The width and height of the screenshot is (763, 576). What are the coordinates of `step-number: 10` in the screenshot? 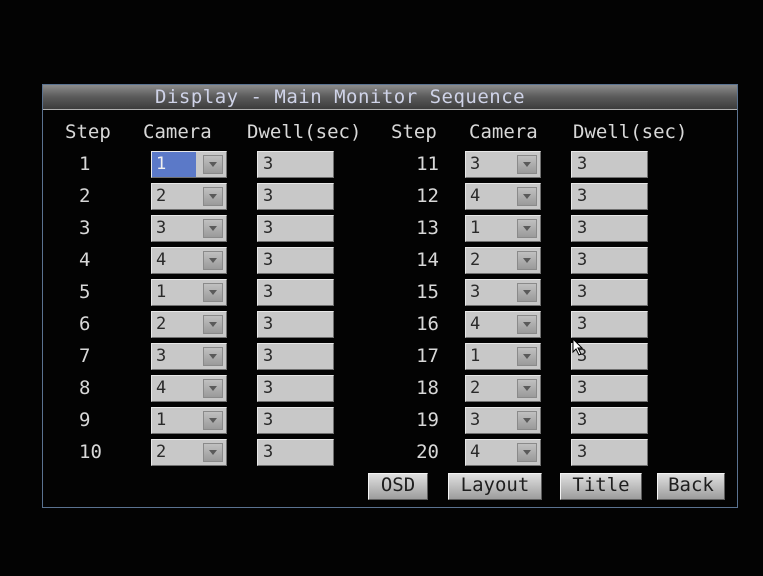 It's located at (90, 452).